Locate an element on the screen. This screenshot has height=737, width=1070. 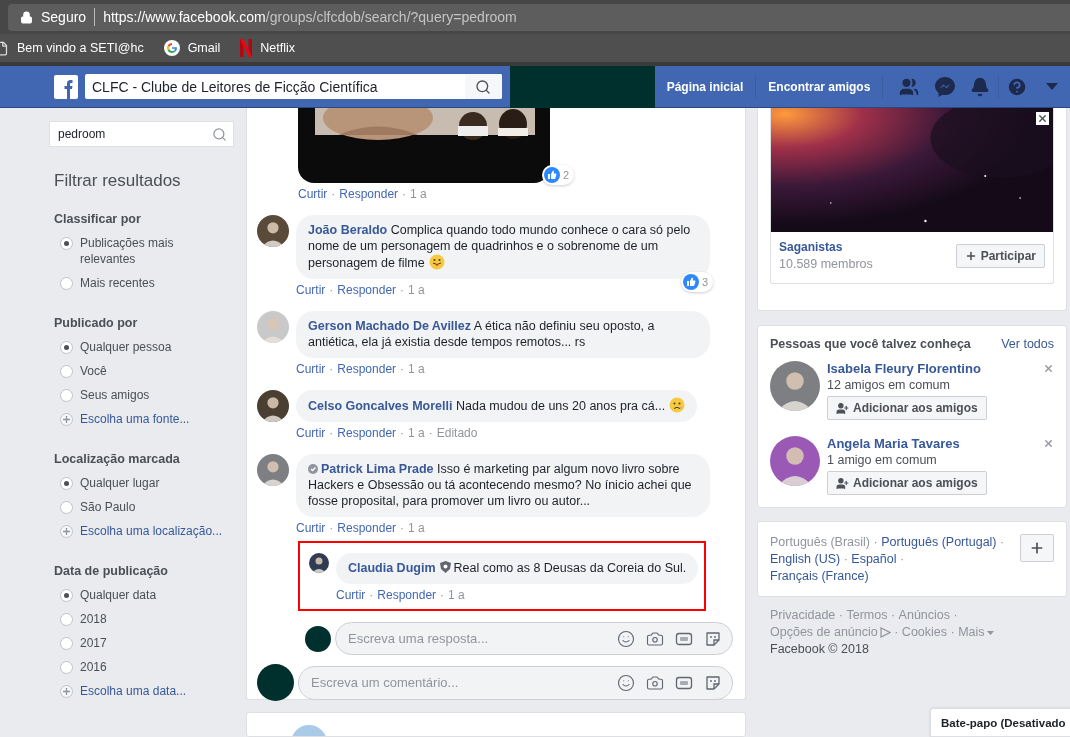
join-button: Participar is located at coordinates (1000, 256).